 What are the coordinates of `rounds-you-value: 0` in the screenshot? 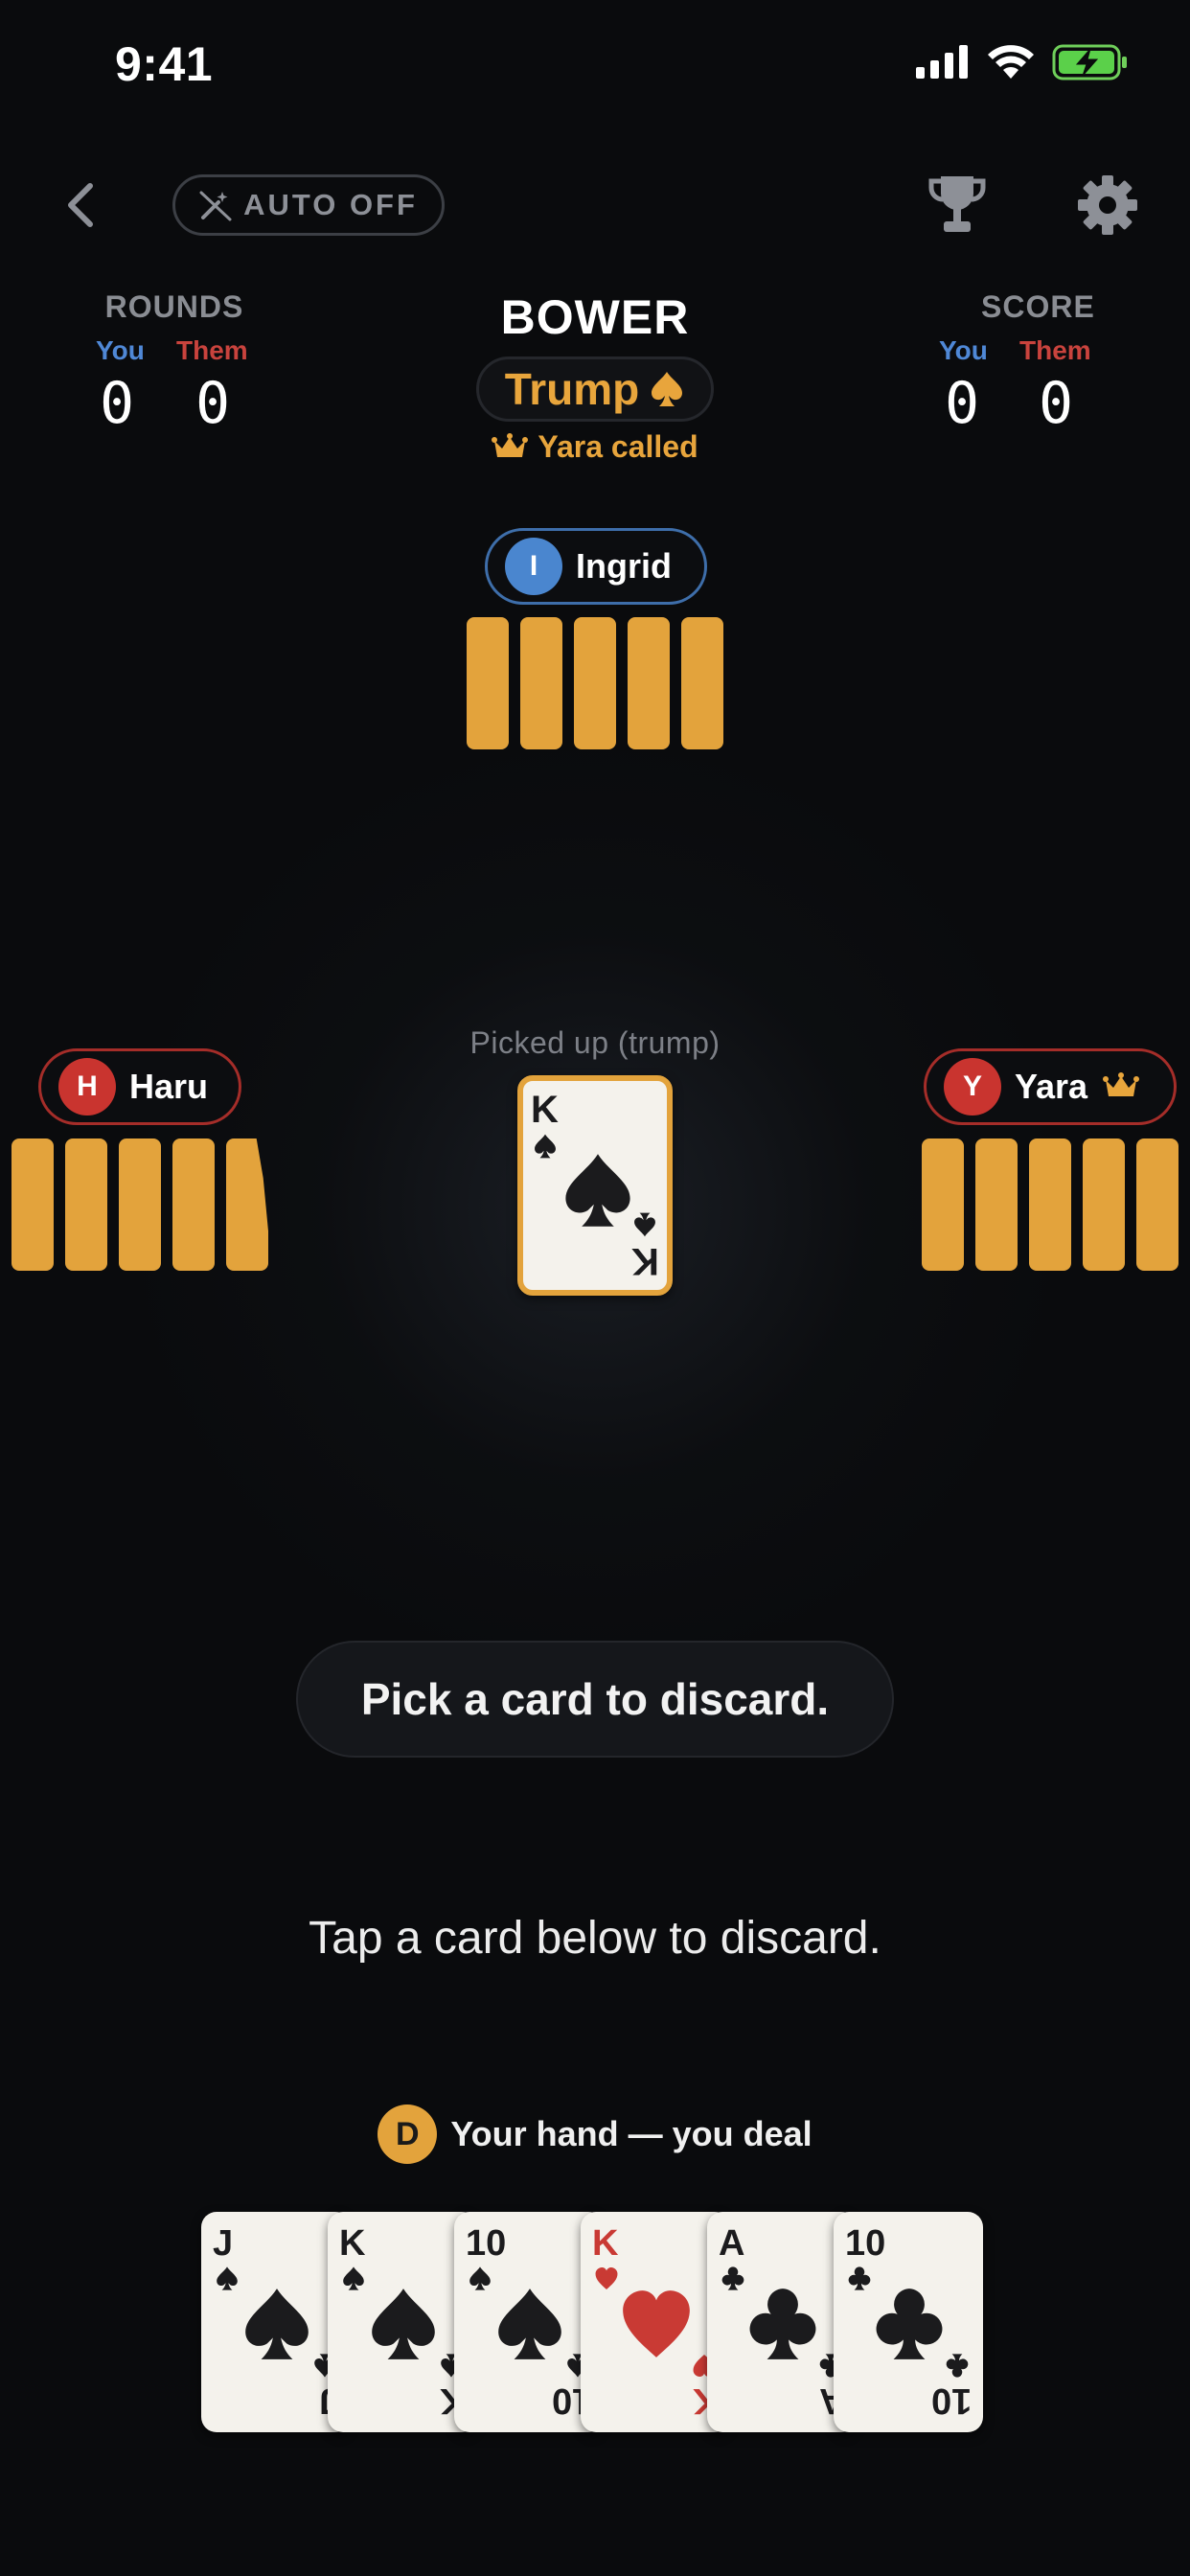 It's located at (118, 403).